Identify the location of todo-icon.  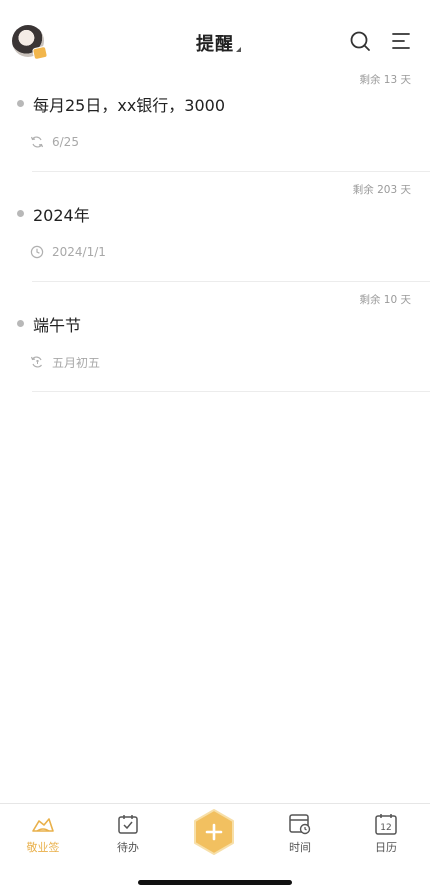
(128, 824).